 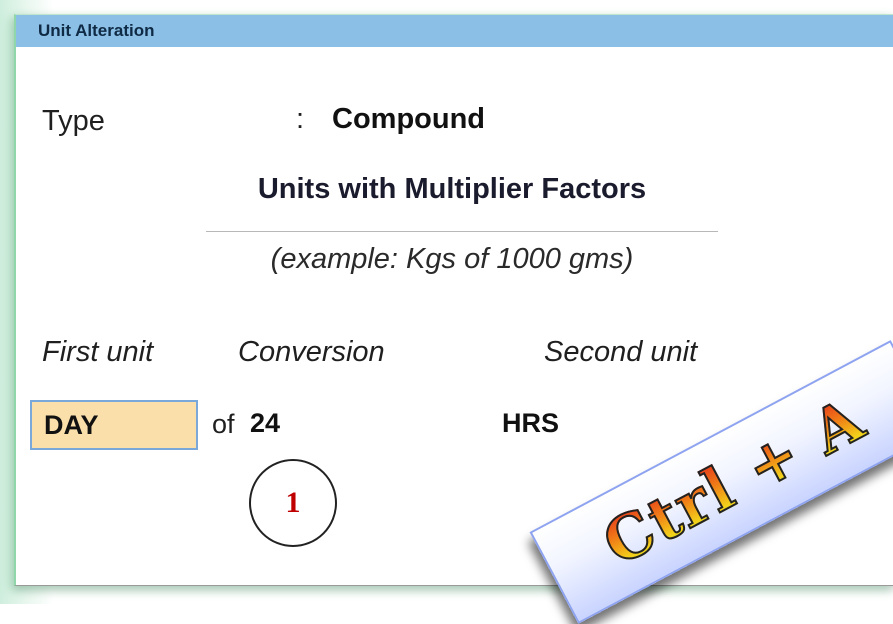 I want to click on first-unit-field: DAY, so click(x=114, y=425).